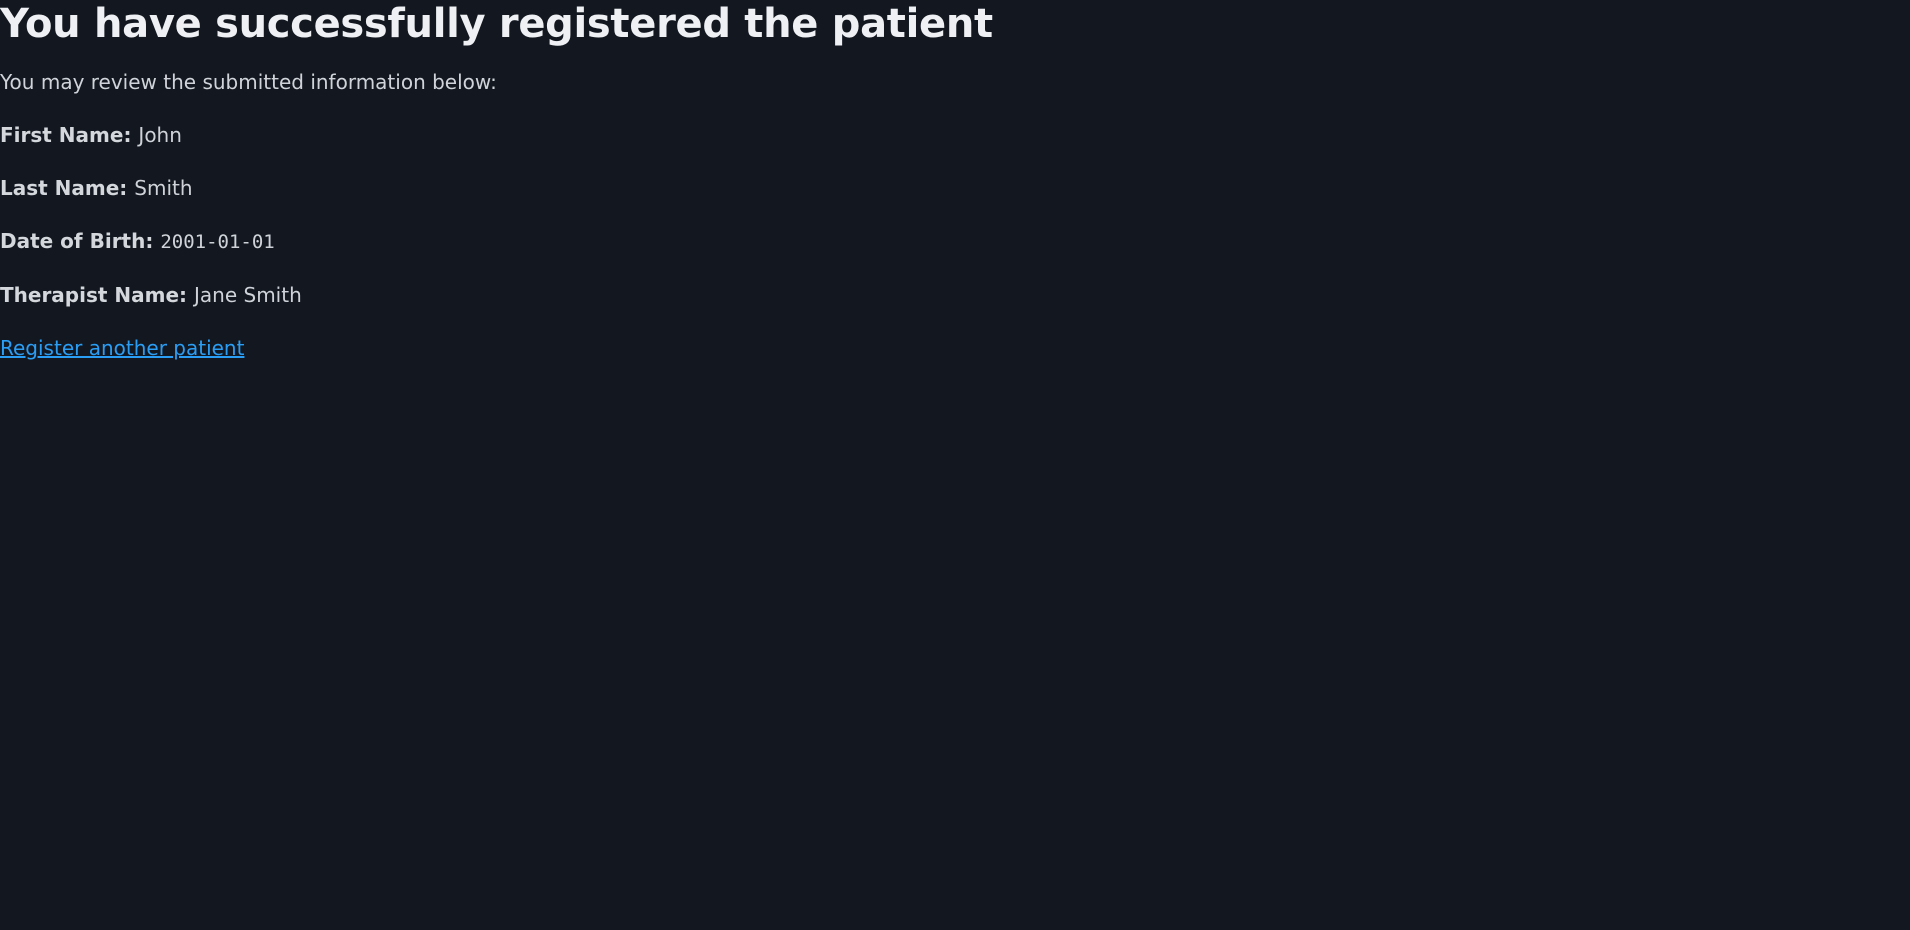  Describe the element at coordinates (97, 295) in the screenshot. I see `therapist-name-label: Therapist Name:` at that location.